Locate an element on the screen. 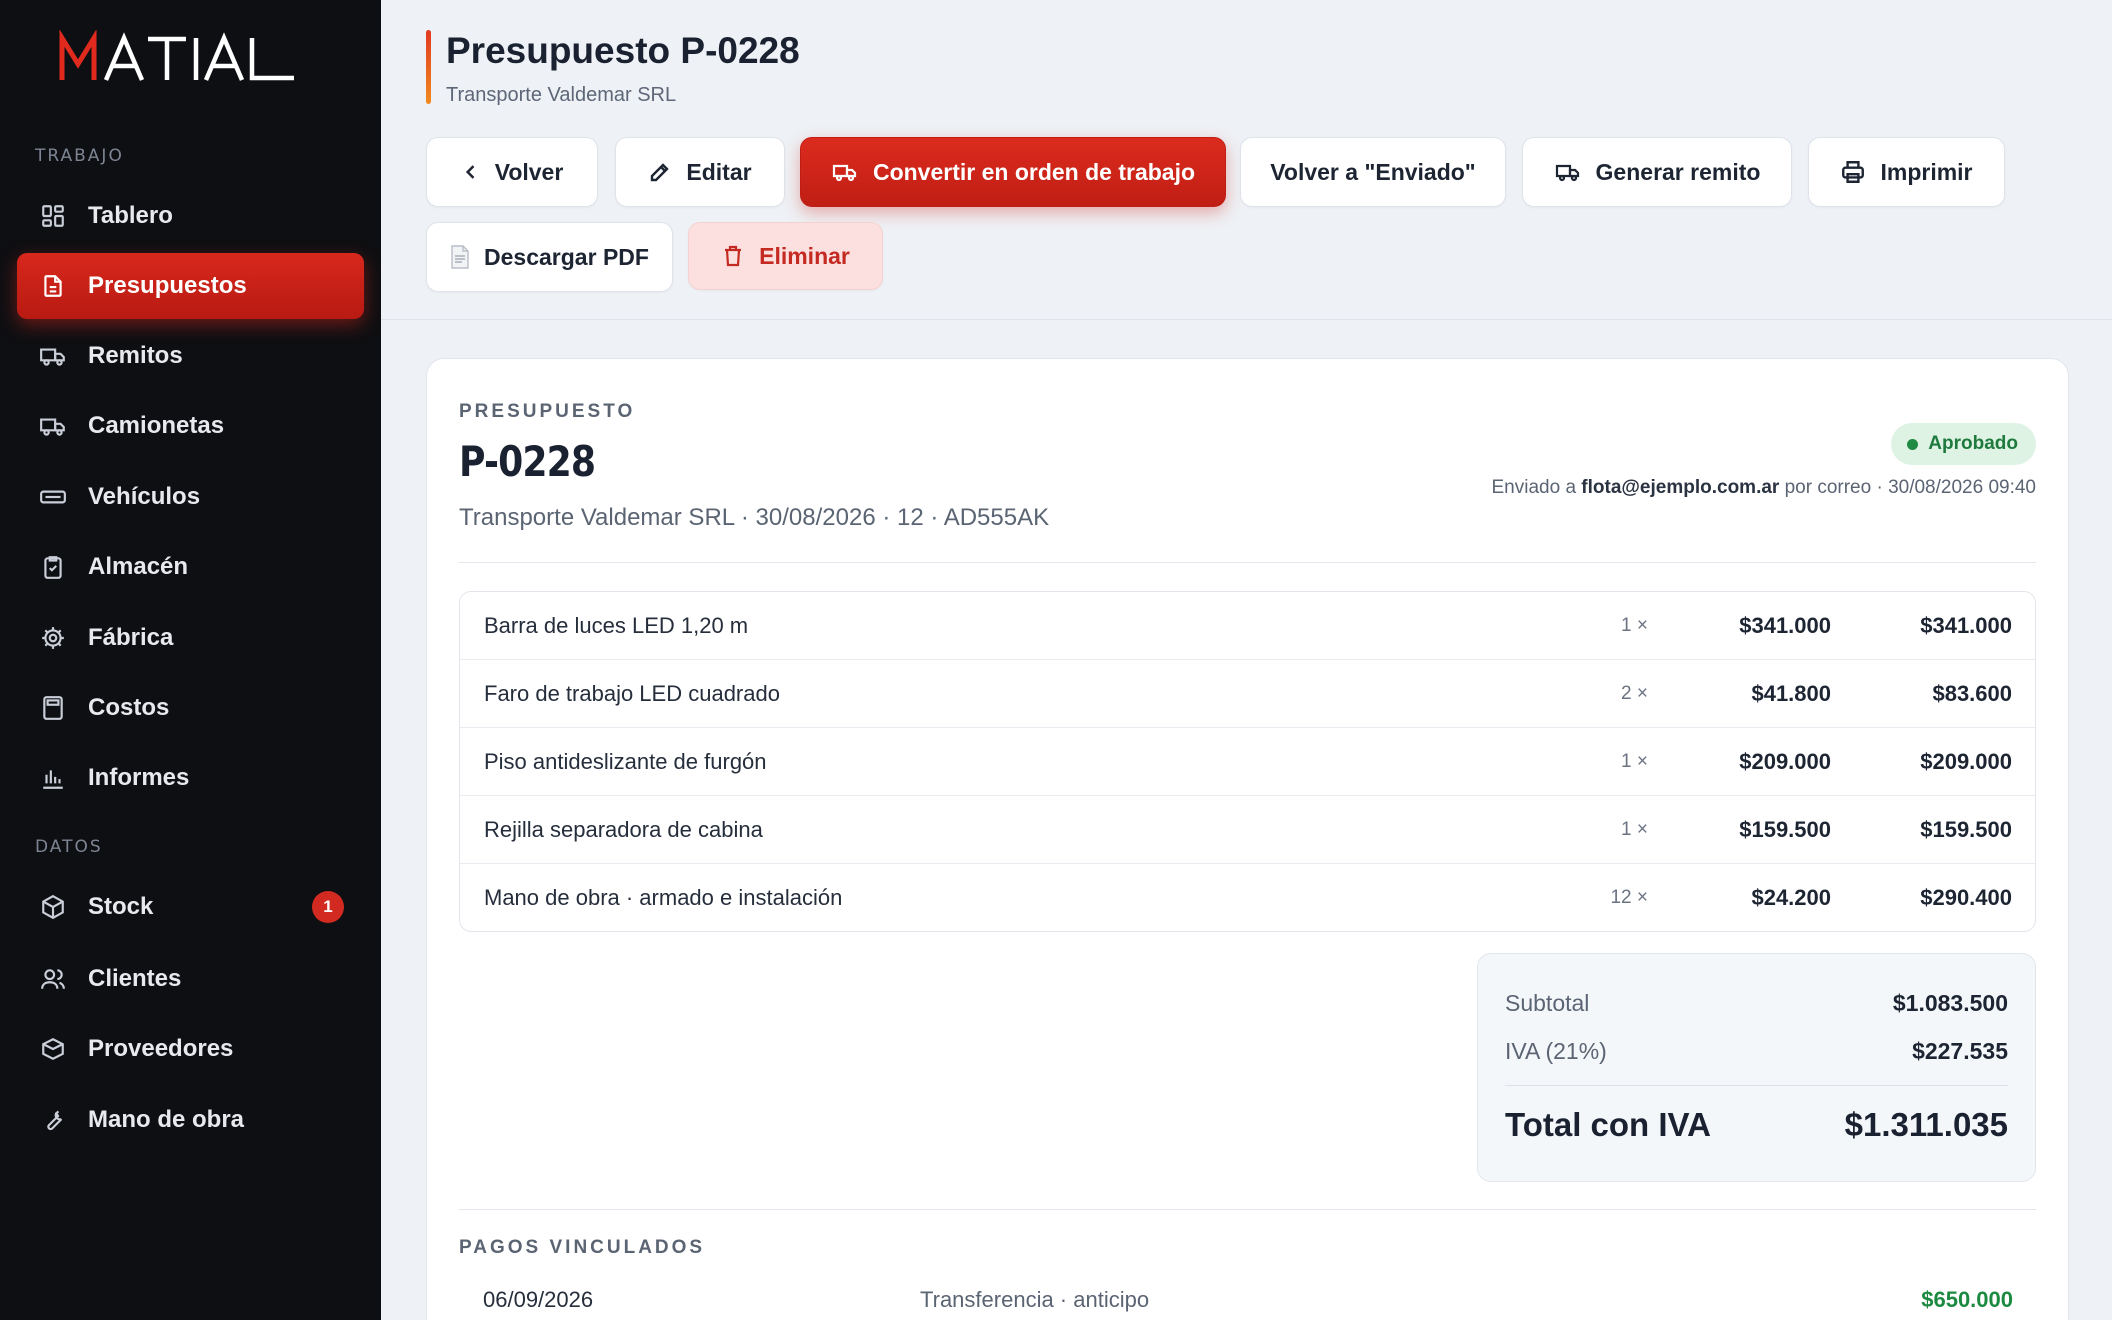 This screenshot has width=2112, height=1320. iva-label: IVA (21%) is located at coordinates (1556, 1051).